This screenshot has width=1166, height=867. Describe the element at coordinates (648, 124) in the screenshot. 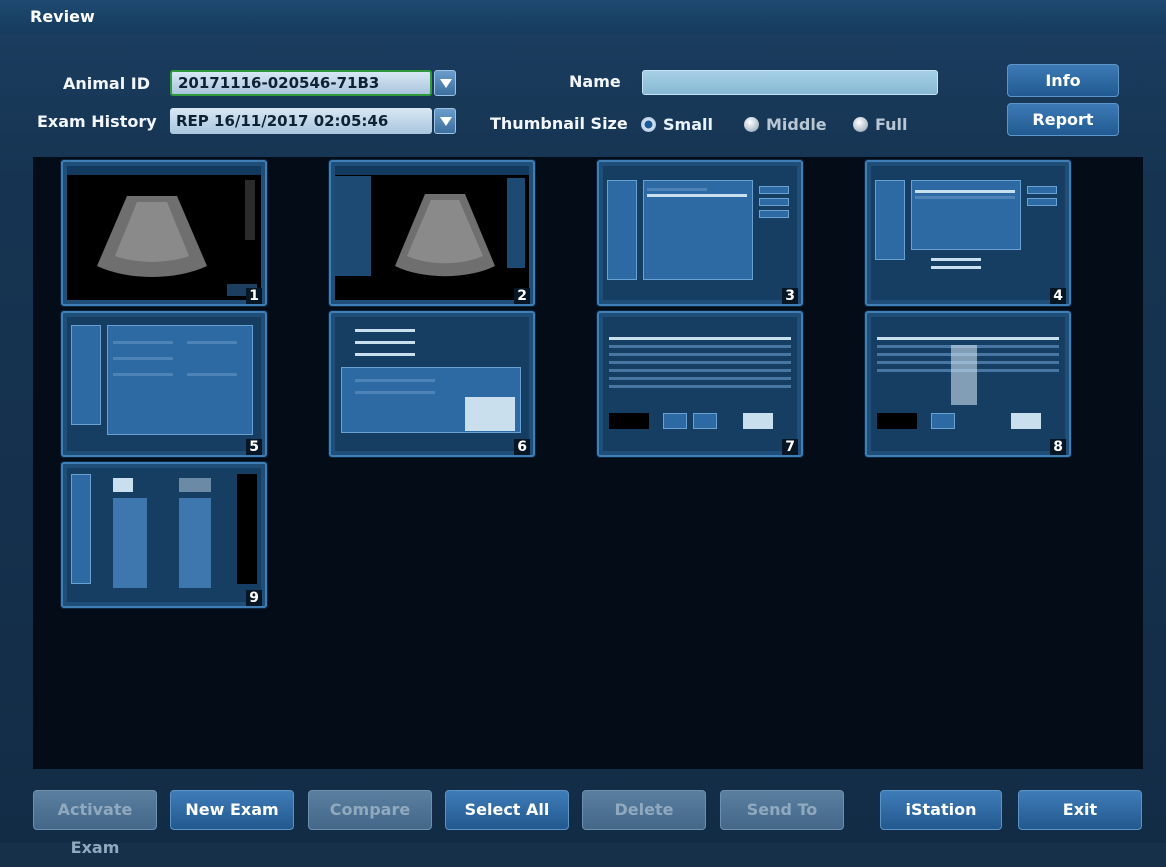

I see `radio-selected-icon` at that location.